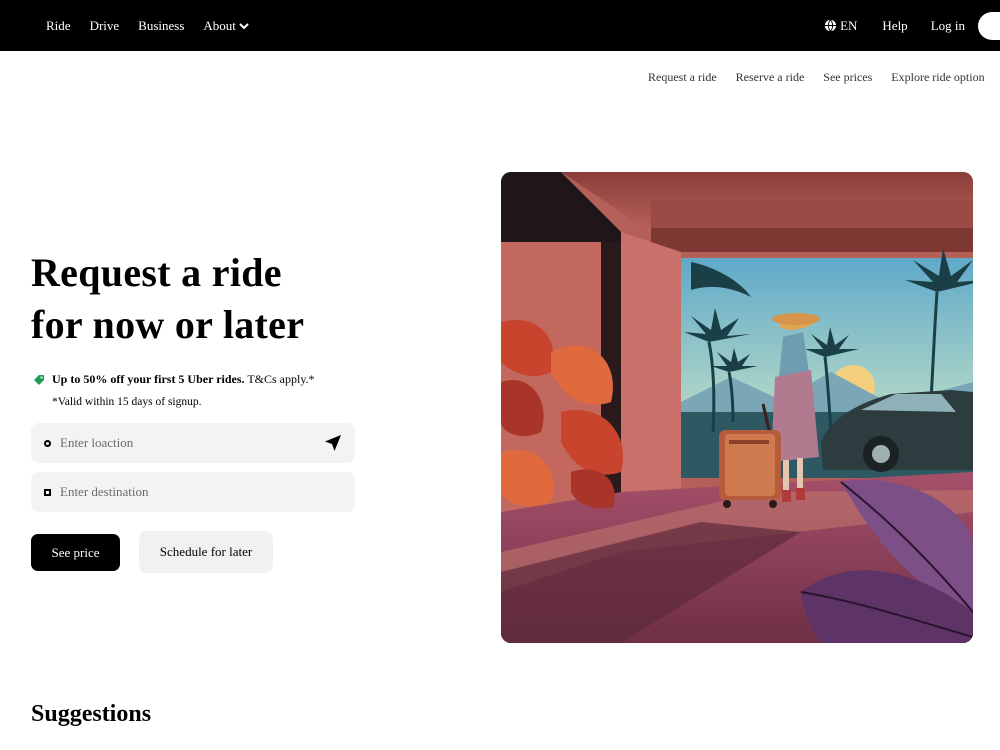 This screenshot has width=1000, height=750. I want to click on tag-icon, so click(39, 379).